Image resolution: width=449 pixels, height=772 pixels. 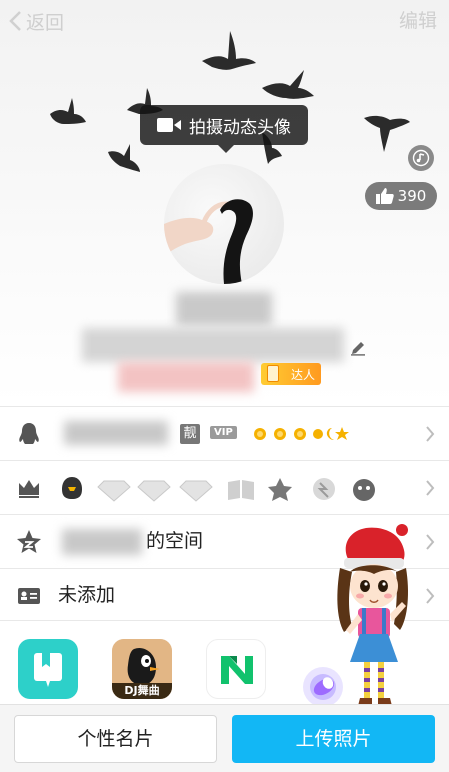 I want to click on qq-row: 靓 VIP, so click(x=224, y=433).